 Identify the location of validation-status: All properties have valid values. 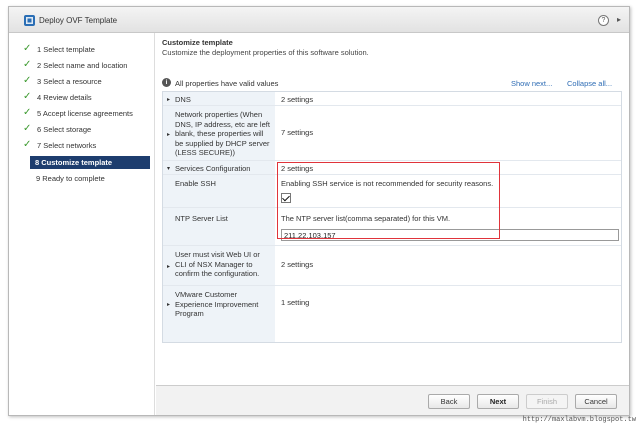
(227, 83).